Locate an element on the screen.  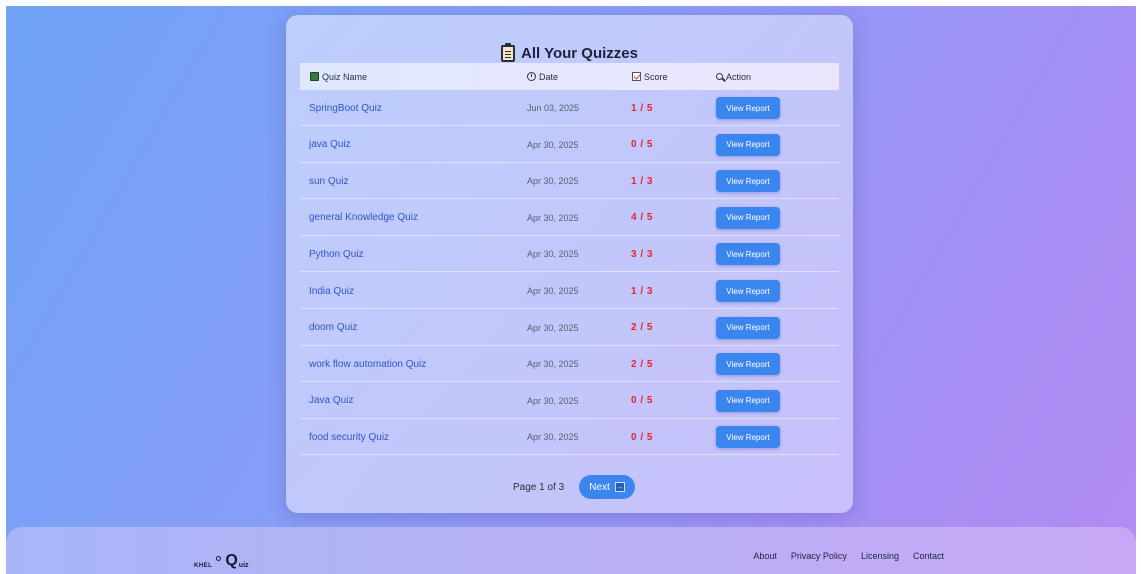
quiz-name-link: general Knowledge Quiz is located at coordinates (363, 218).